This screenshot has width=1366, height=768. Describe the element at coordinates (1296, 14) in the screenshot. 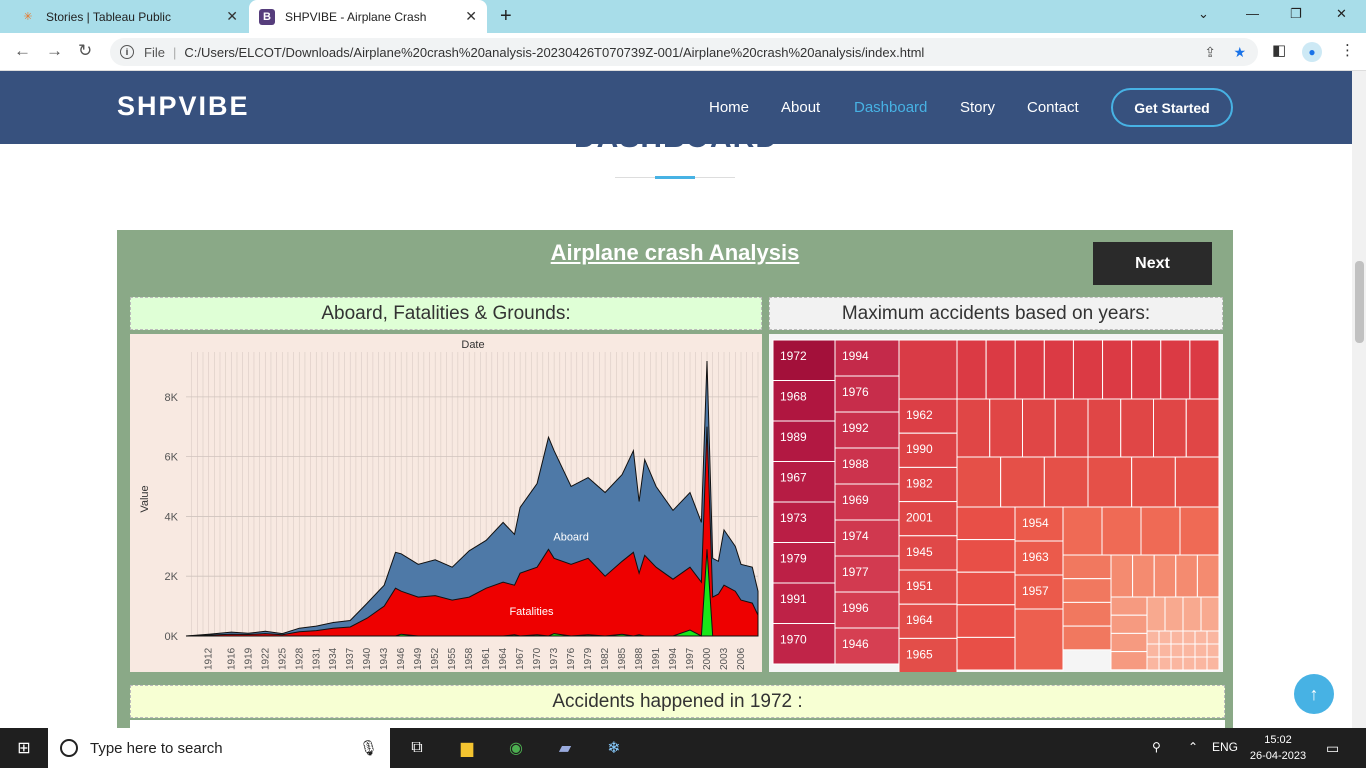

I see `maximize-icon: ❐` at that location.